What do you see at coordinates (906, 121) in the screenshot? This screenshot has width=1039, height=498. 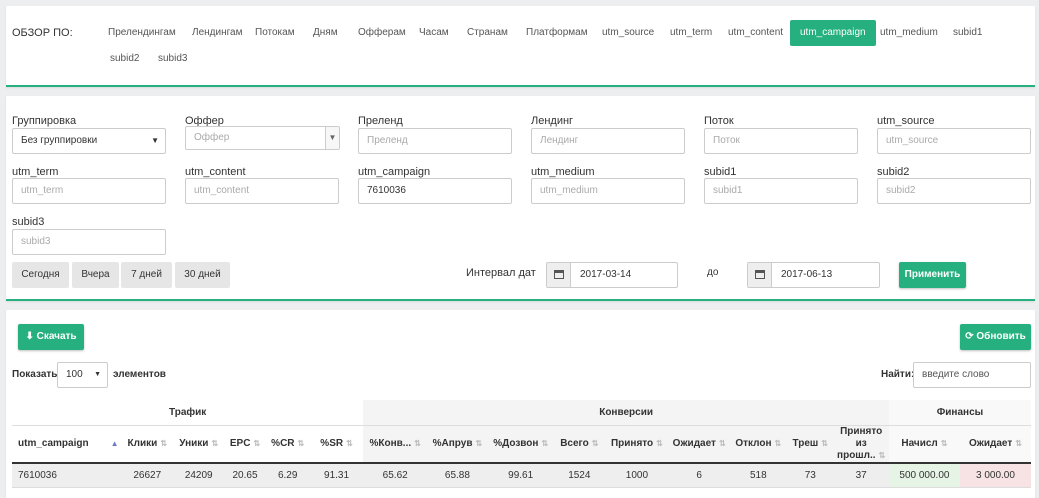 I see `utm-source-label: utm_source` at bounding box center [906, 121].